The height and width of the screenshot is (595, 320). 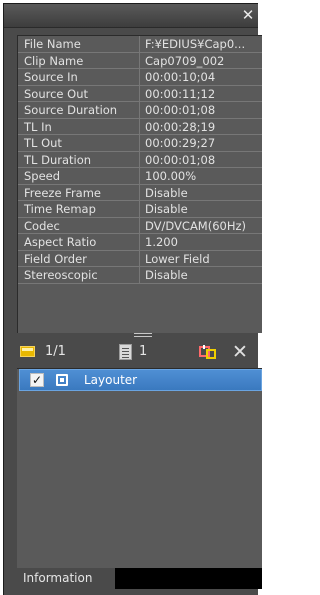 I want to click on property-row: TL Duration 00:00:01;08, so click(x=140, y=159).